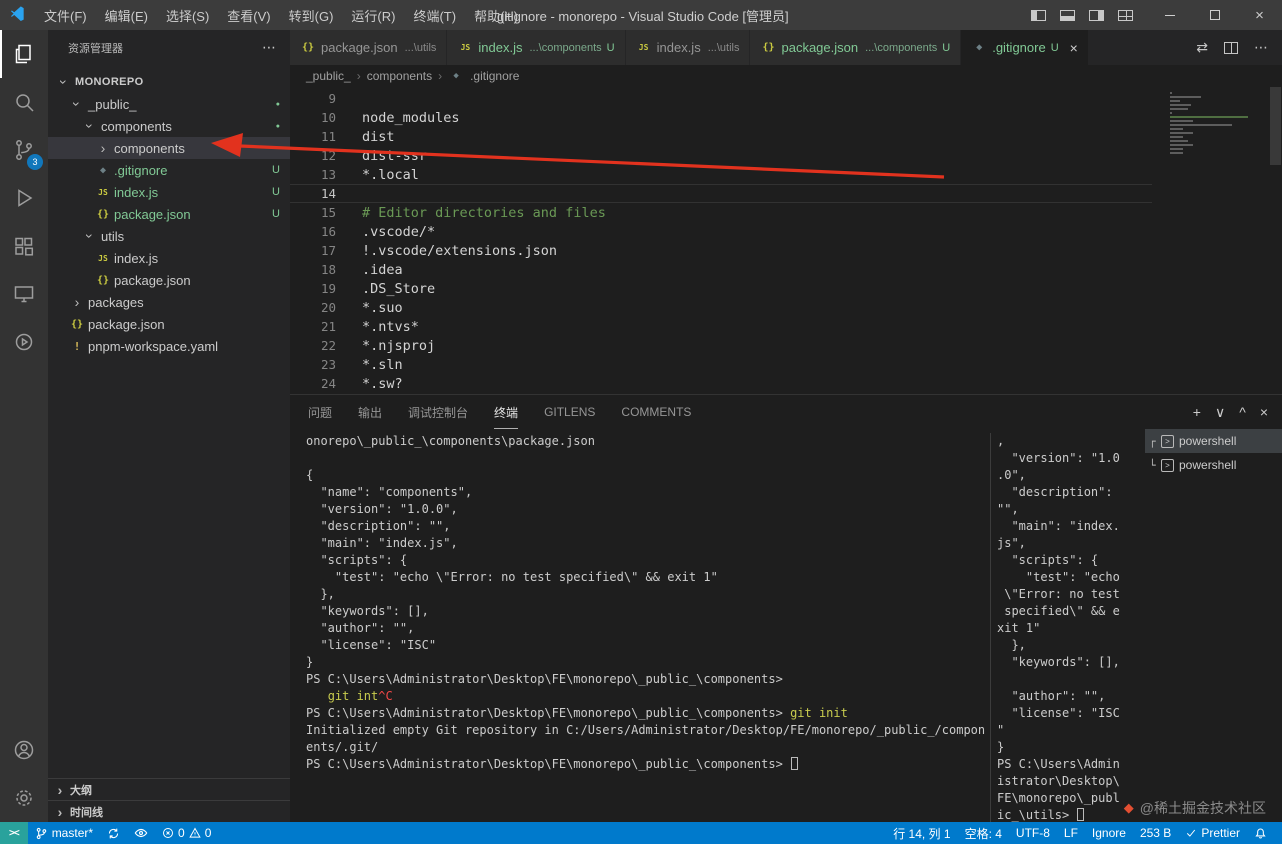  Describe the element at coordinates (1067, 15) in the screenshot. I see `toggle-panel-icon` at that location.